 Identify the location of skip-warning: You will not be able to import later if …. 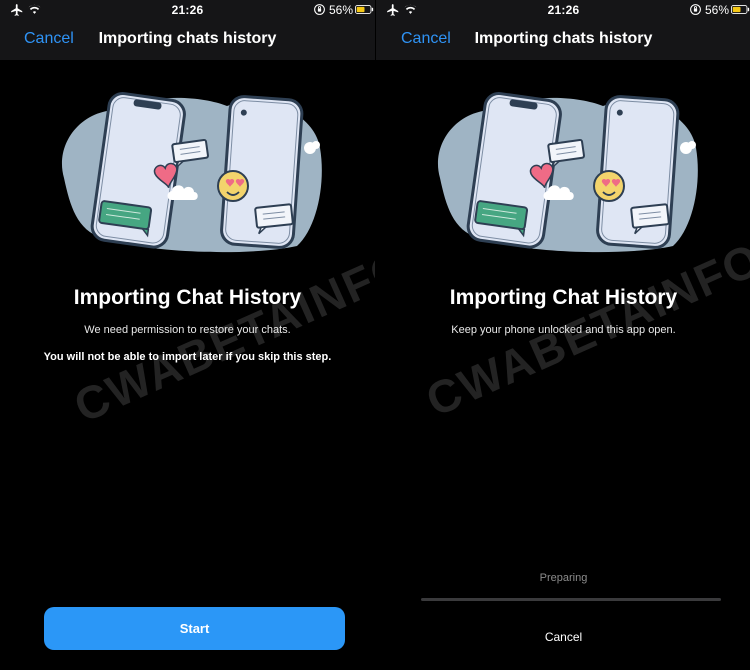
(187, 357).